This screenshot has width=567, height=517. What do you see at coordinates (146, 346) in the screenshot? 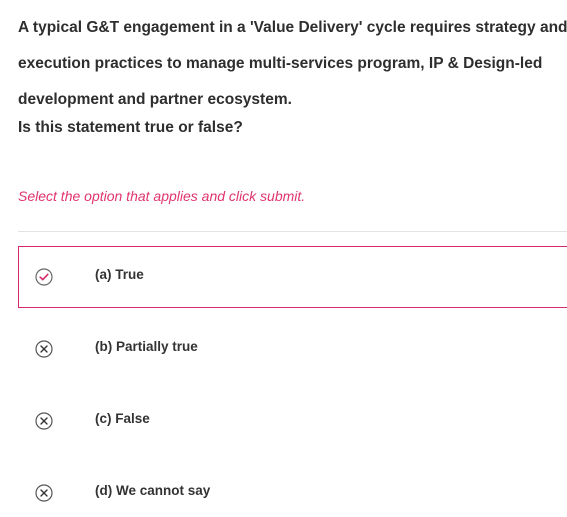
I see `option-b-label: (b) Partially true` at bounding box center [146, 346].